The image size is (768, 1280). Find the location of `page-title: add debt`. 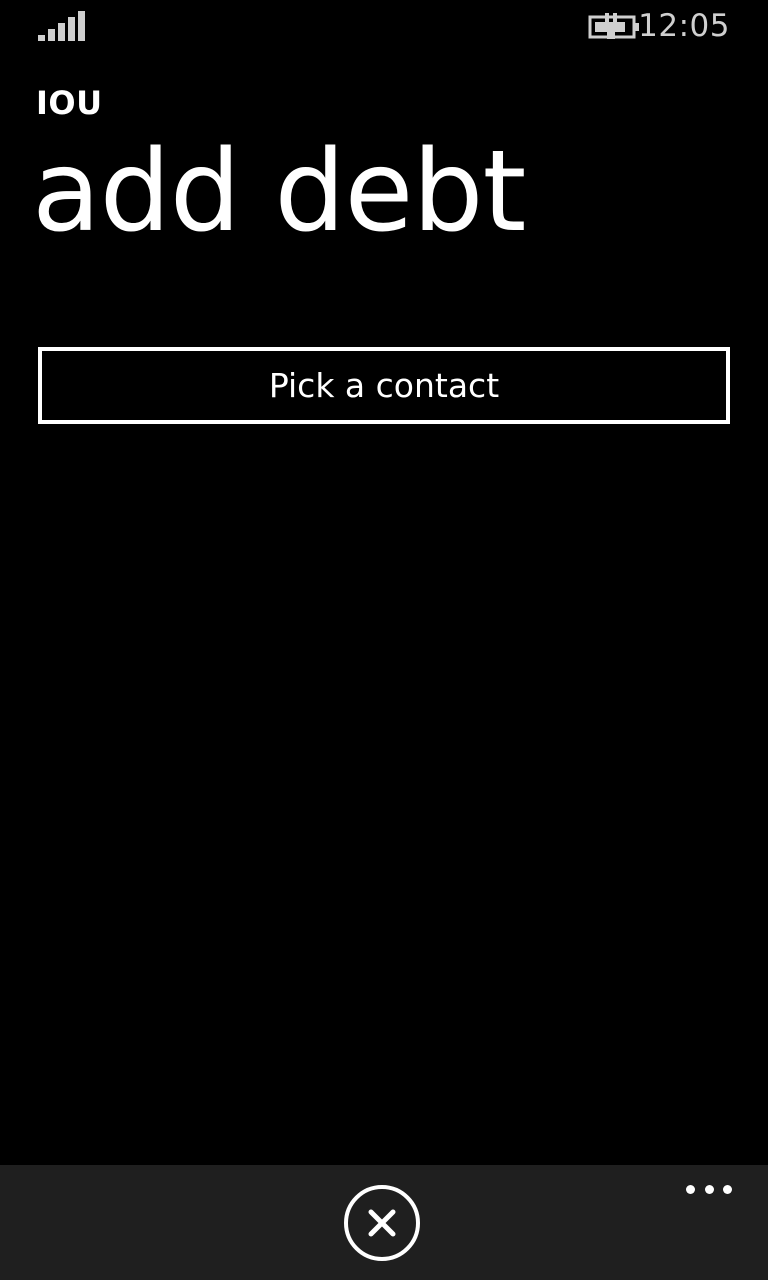

page-title: add debt is located at coordinates (279, 192).